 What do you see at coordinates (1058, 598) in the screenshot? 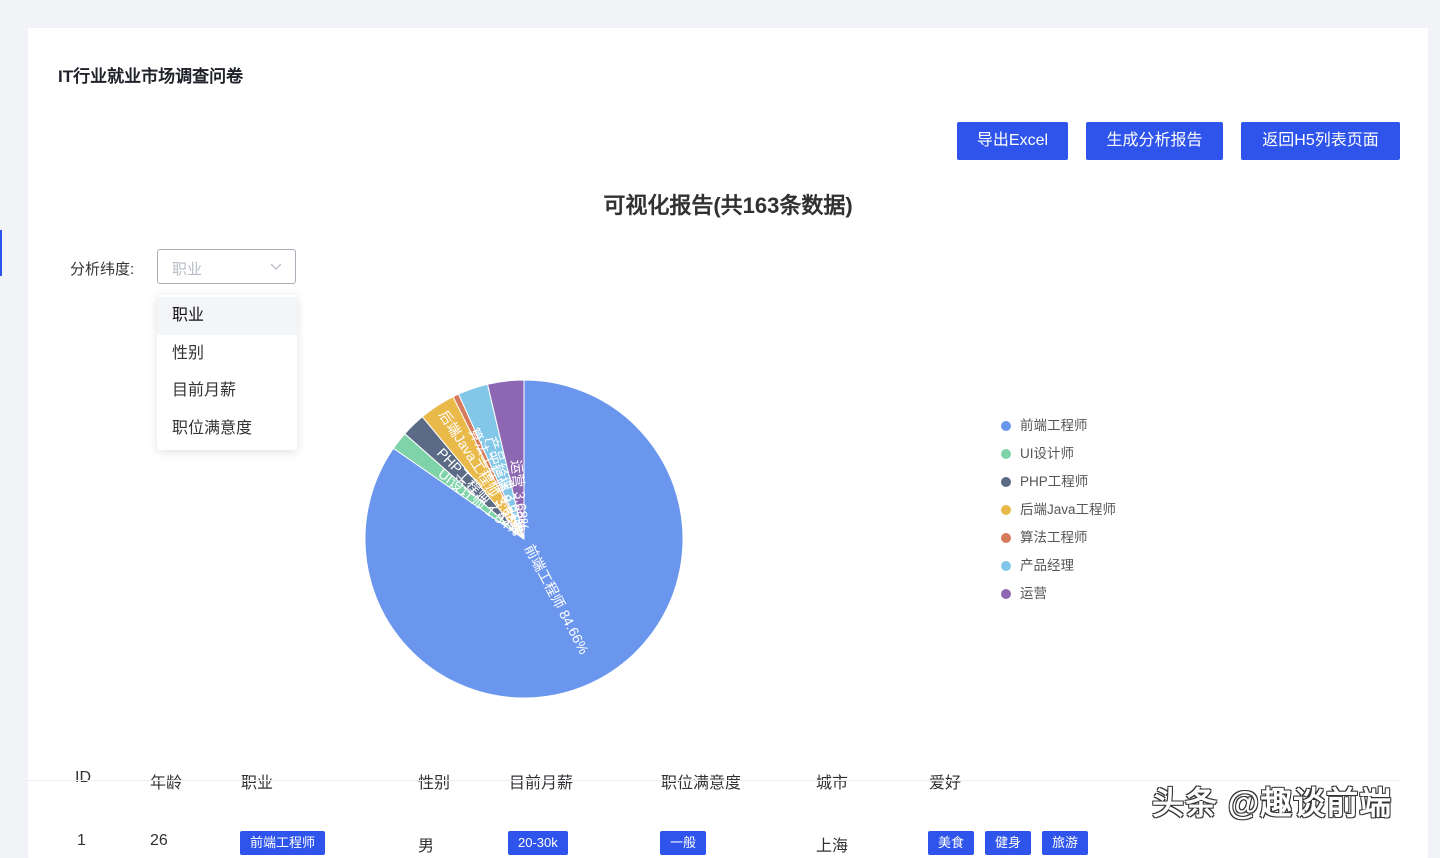
I see `legend-item-6: 运营` at bounding box center [1058, 598].